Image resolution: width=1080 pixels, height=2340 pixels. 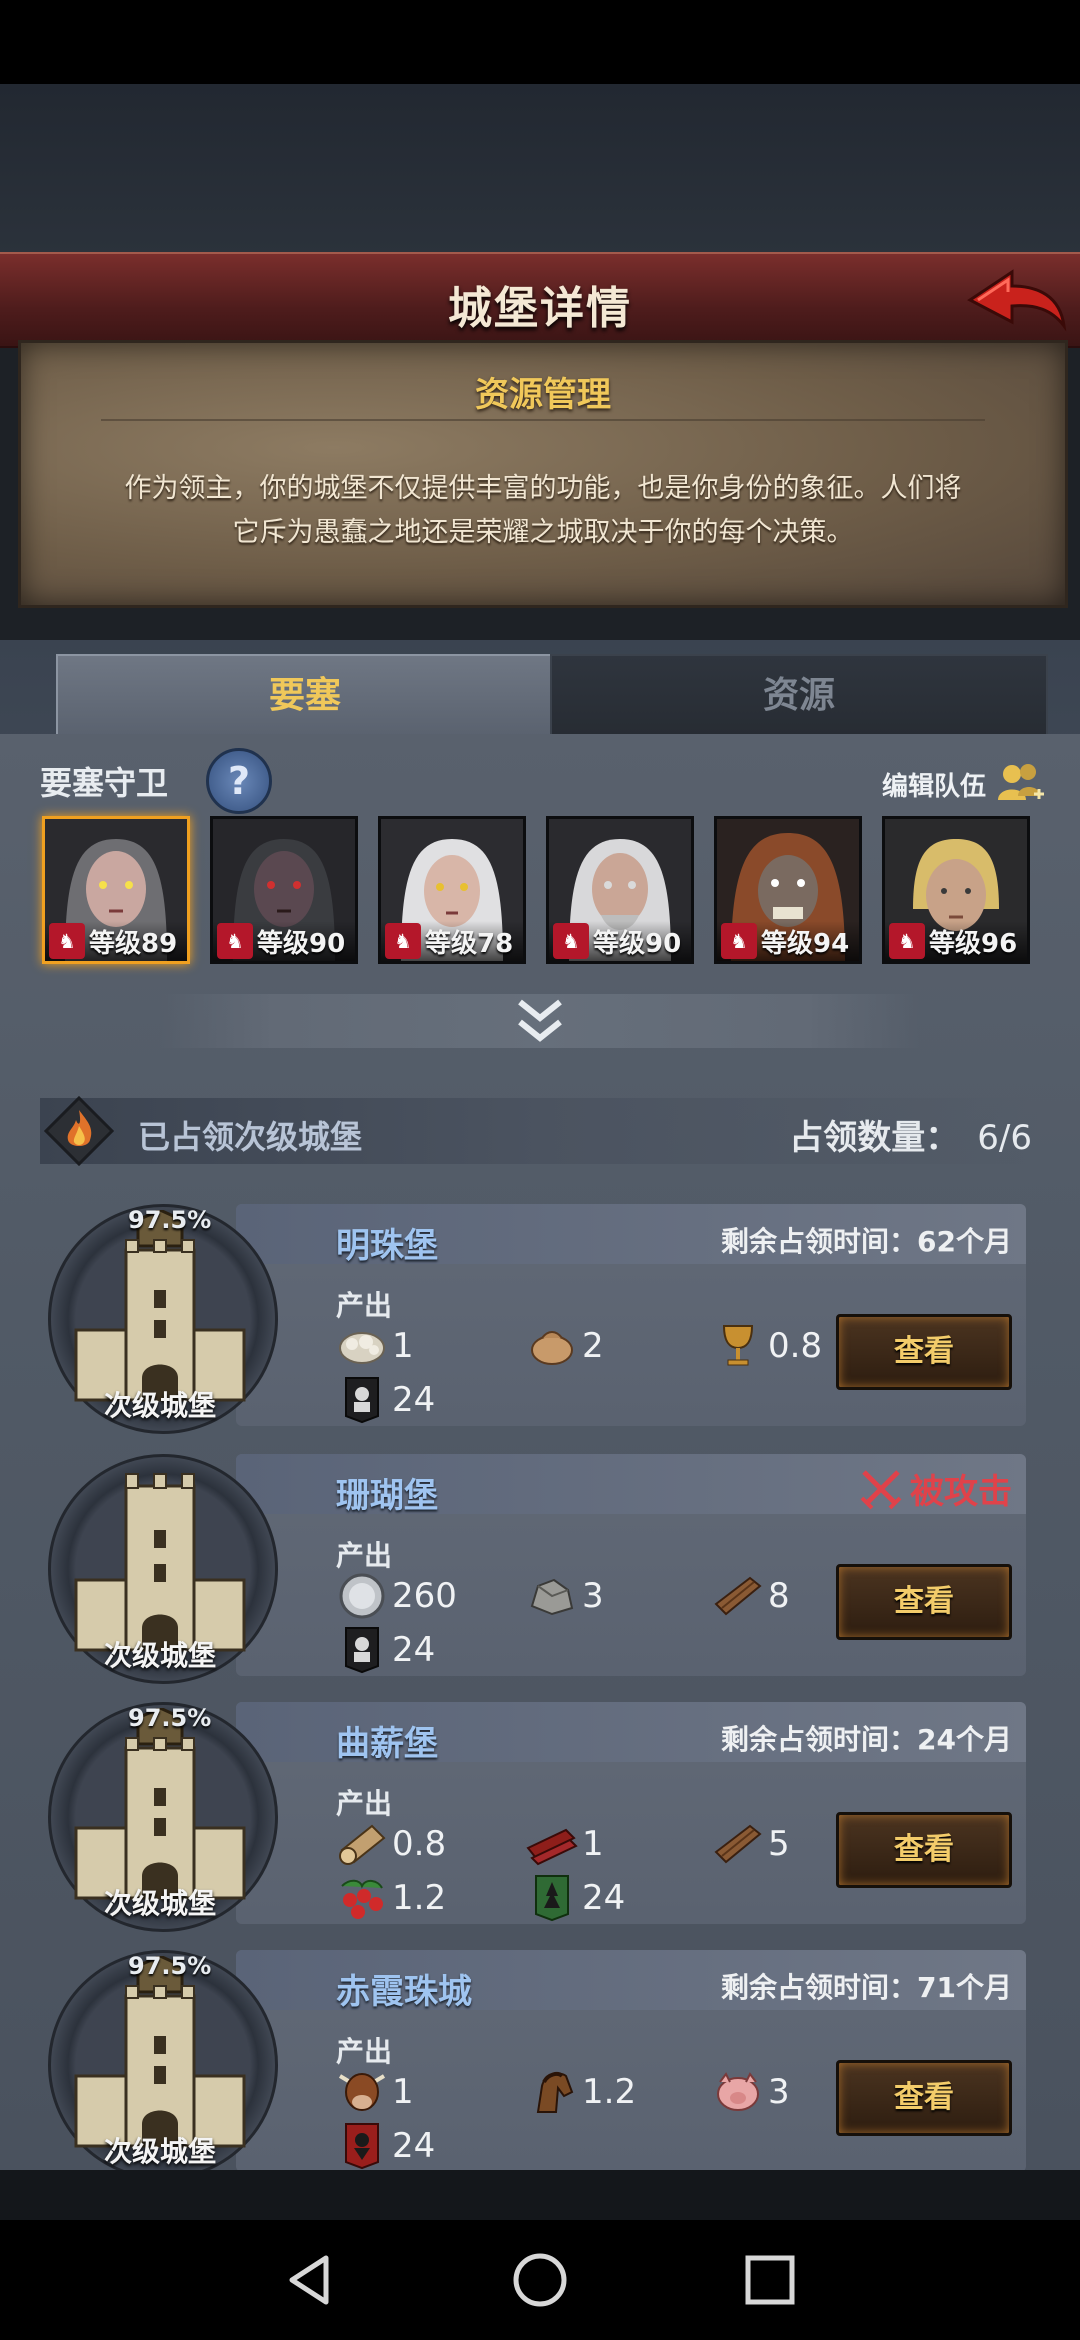 What do you see at coordinates (362, 1844) in the screenshot?
I see `log-icon` at bounding box center [362, 1844].